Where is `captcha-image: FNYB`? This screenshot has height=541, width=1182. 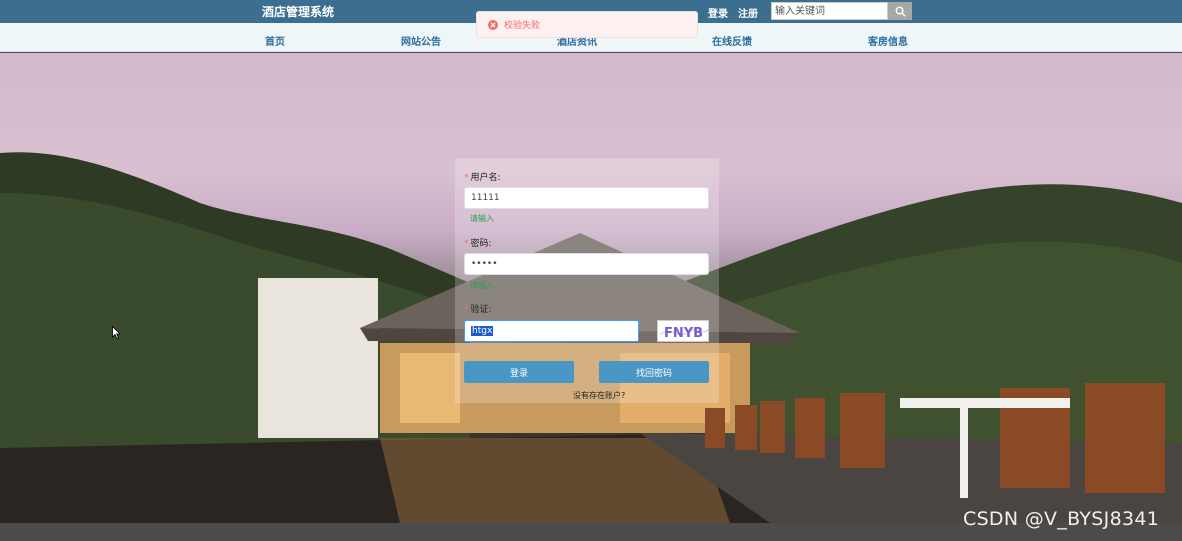 captcha-image: FNYB is located at coordinates (683, 331).